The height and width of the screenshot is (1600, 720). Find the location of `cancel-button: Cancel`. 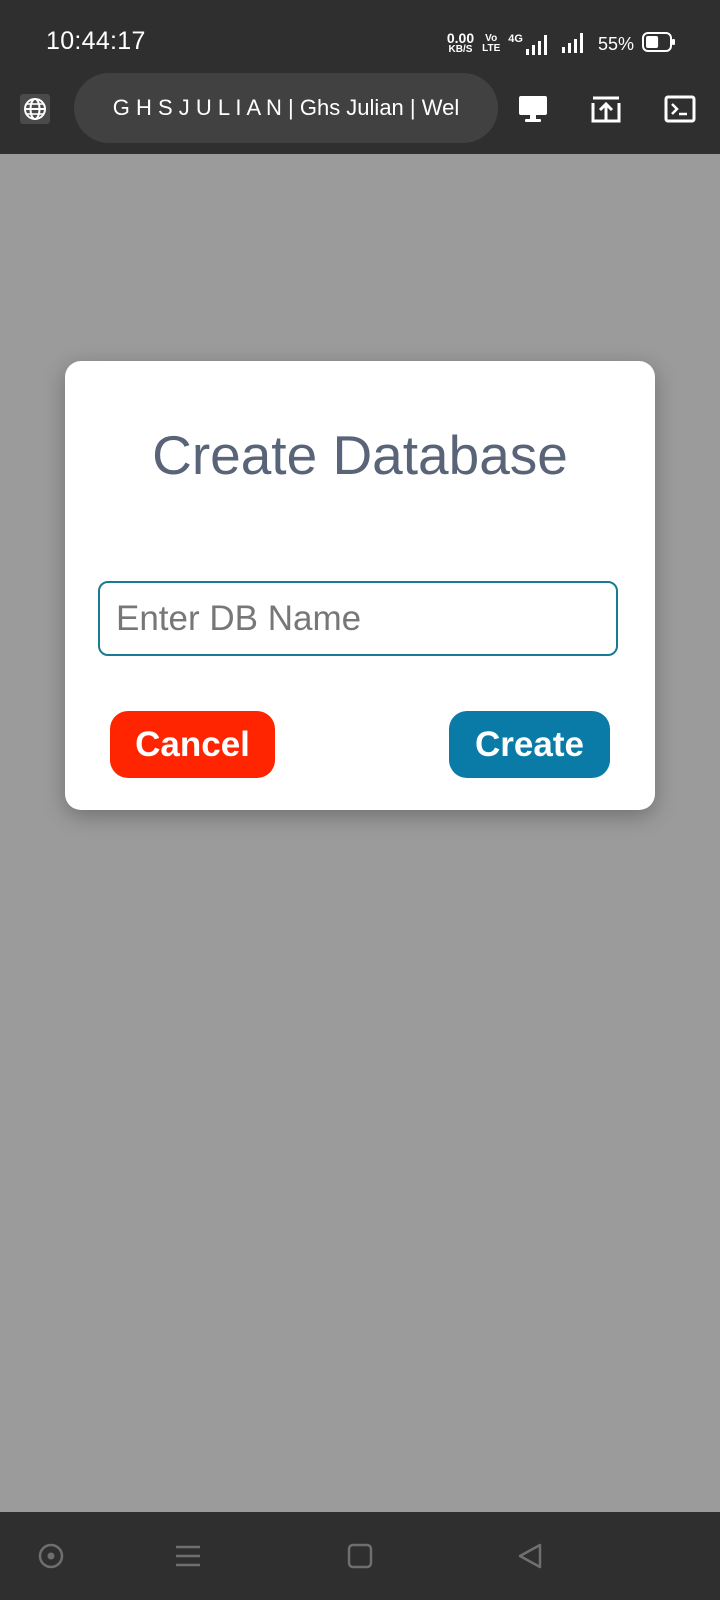

cancel-button: Cancel is located at coordinates (192, 744).